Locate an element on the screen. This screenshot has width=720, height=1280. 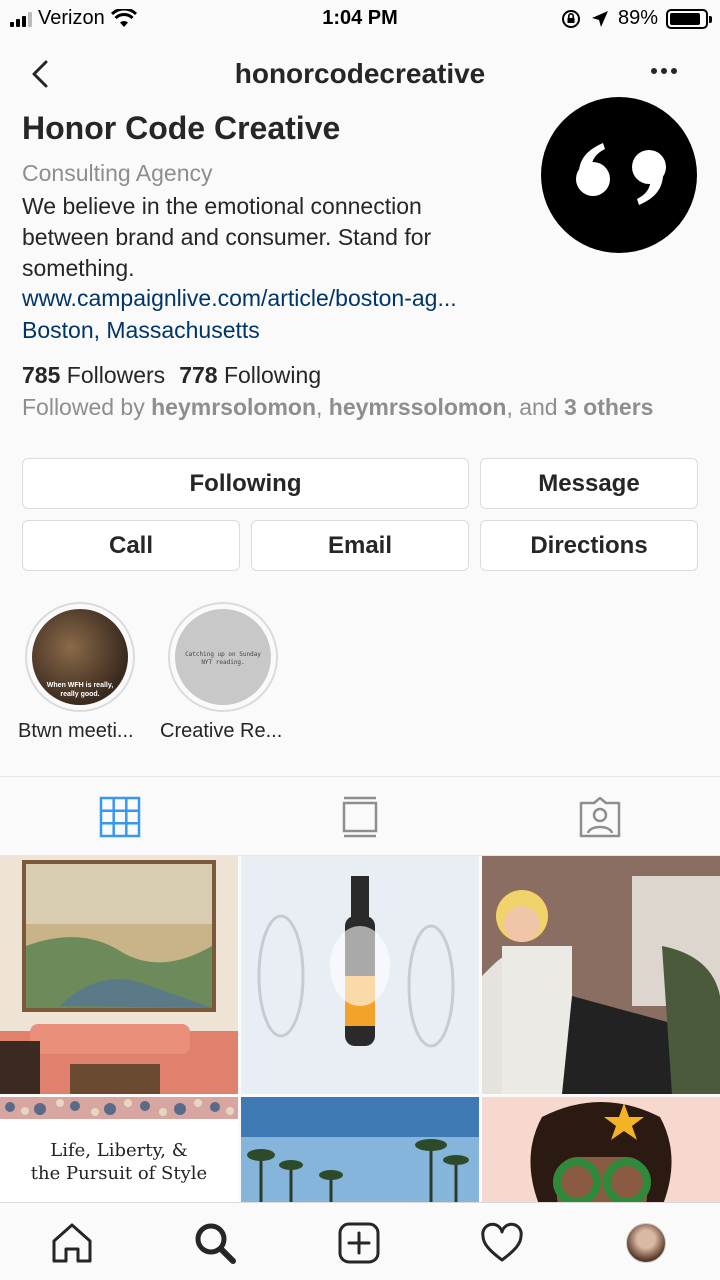
post-text: Life, Liberty, & the Pursuit of Style is located at coordinates (119, 1162).